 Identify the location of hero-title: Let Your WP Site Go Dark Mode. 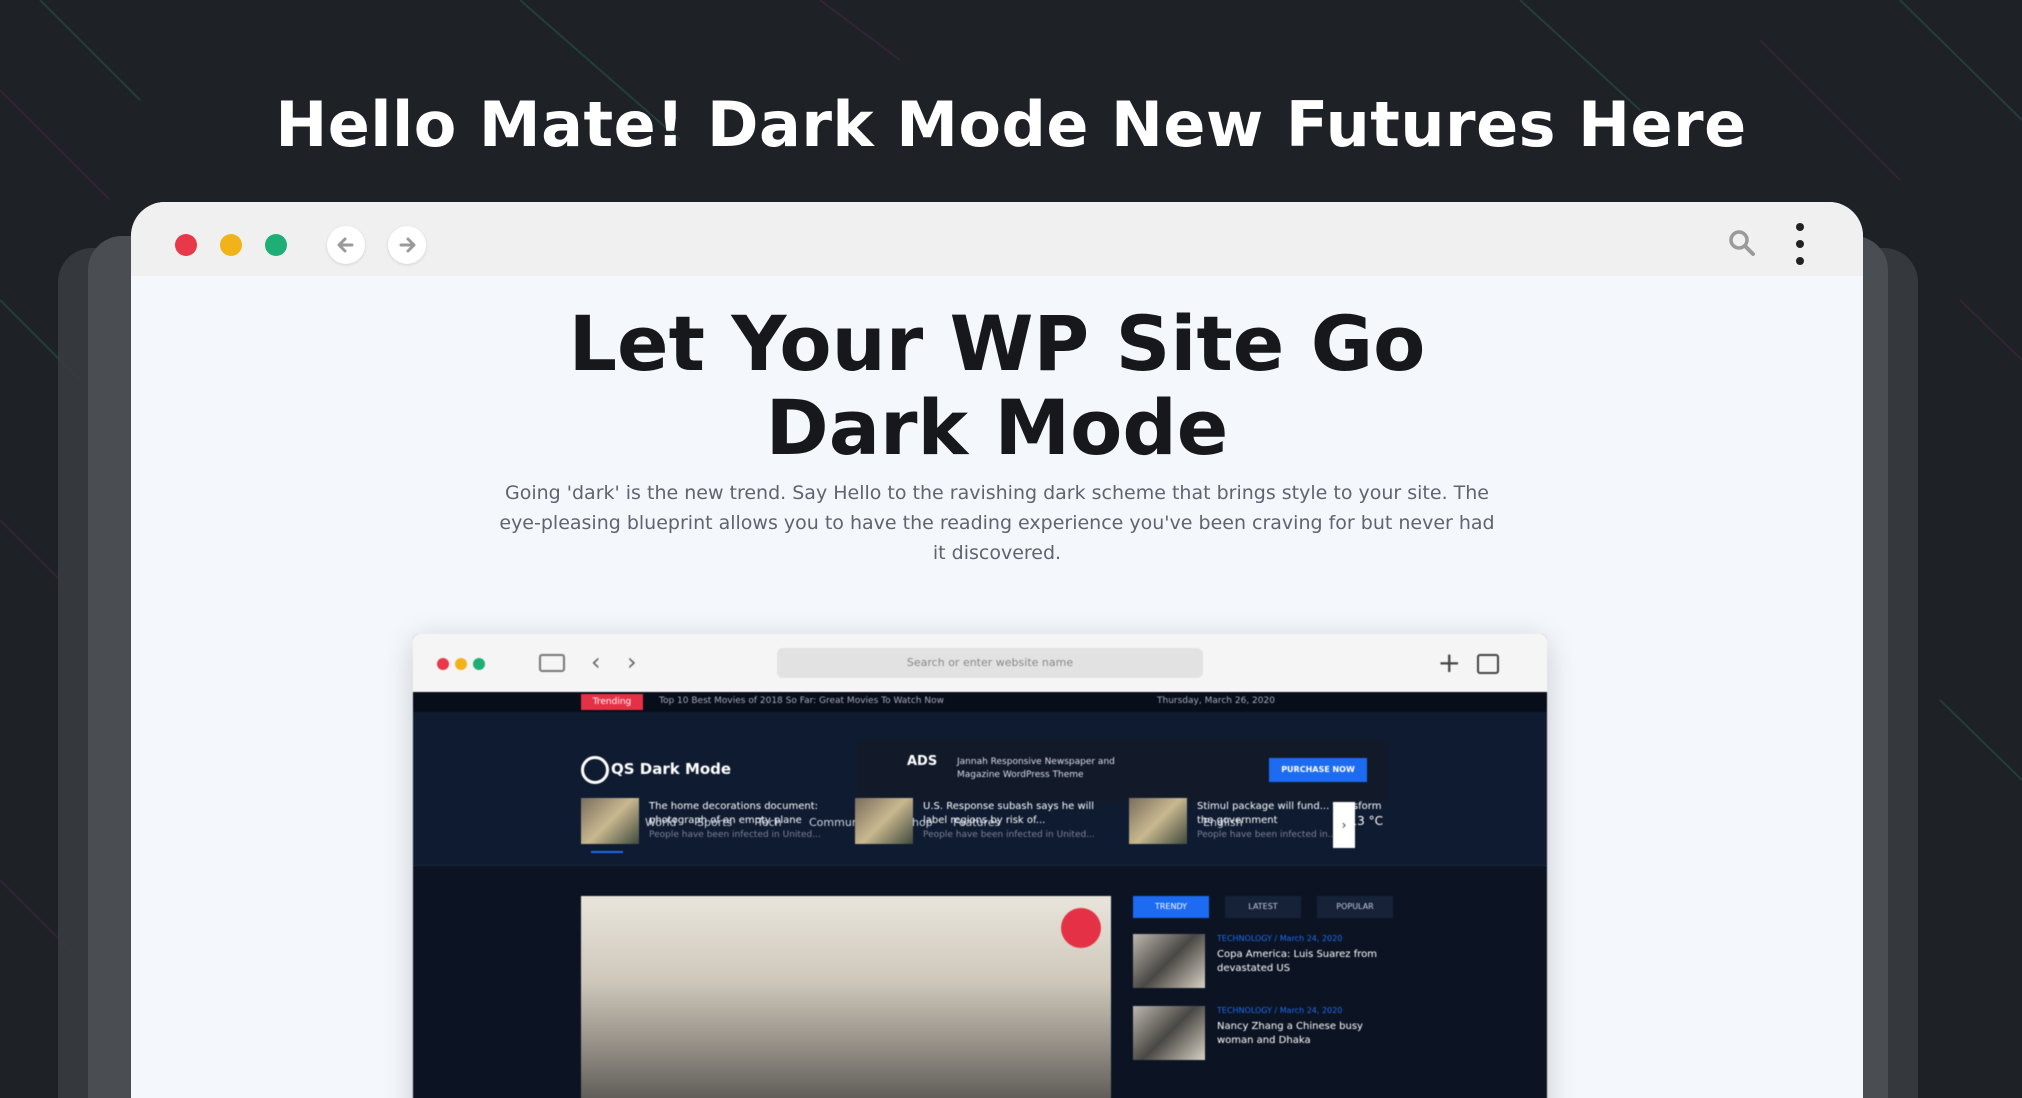
(997, 385).